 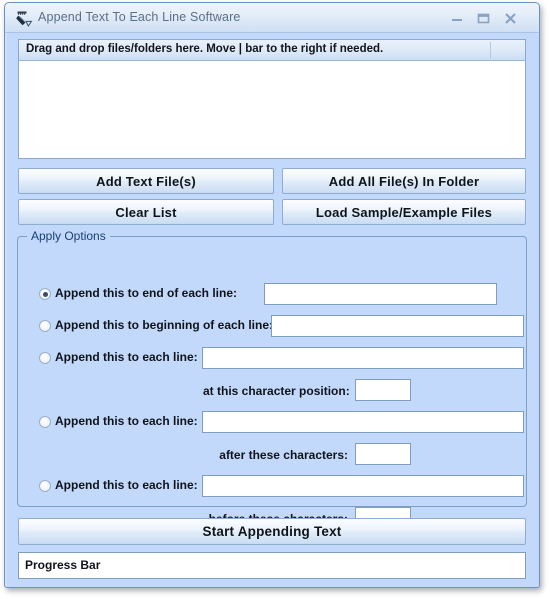 I want to click on load-sample-files-button: Load Sample/Example Files, so click(x=404, y=212).